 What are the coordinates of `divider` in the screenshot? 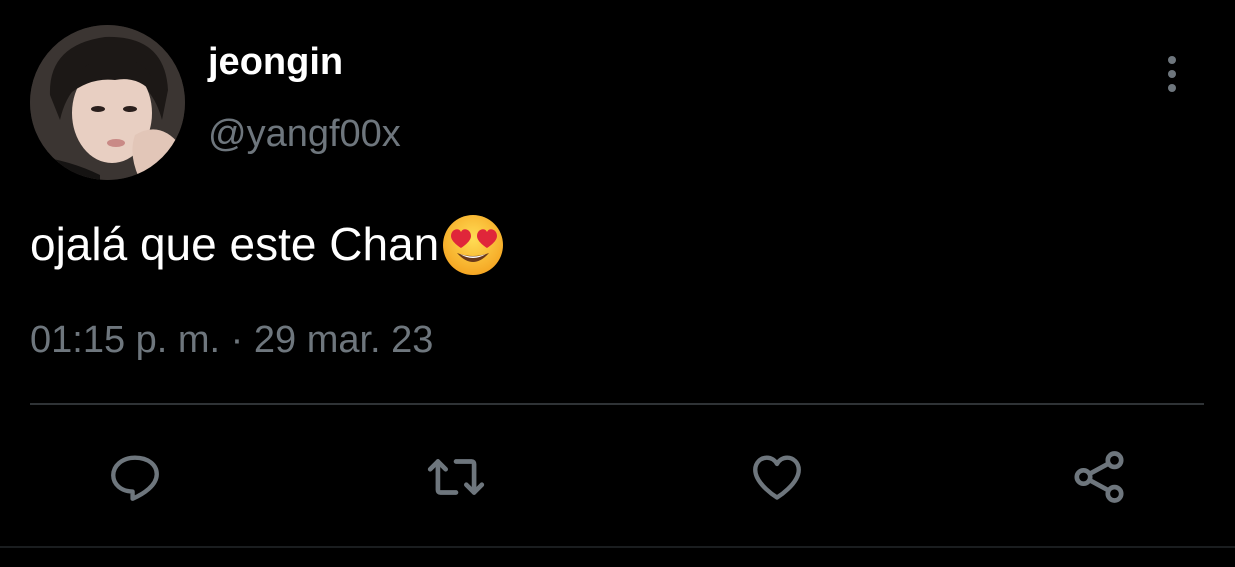 It's located at (617, 404).